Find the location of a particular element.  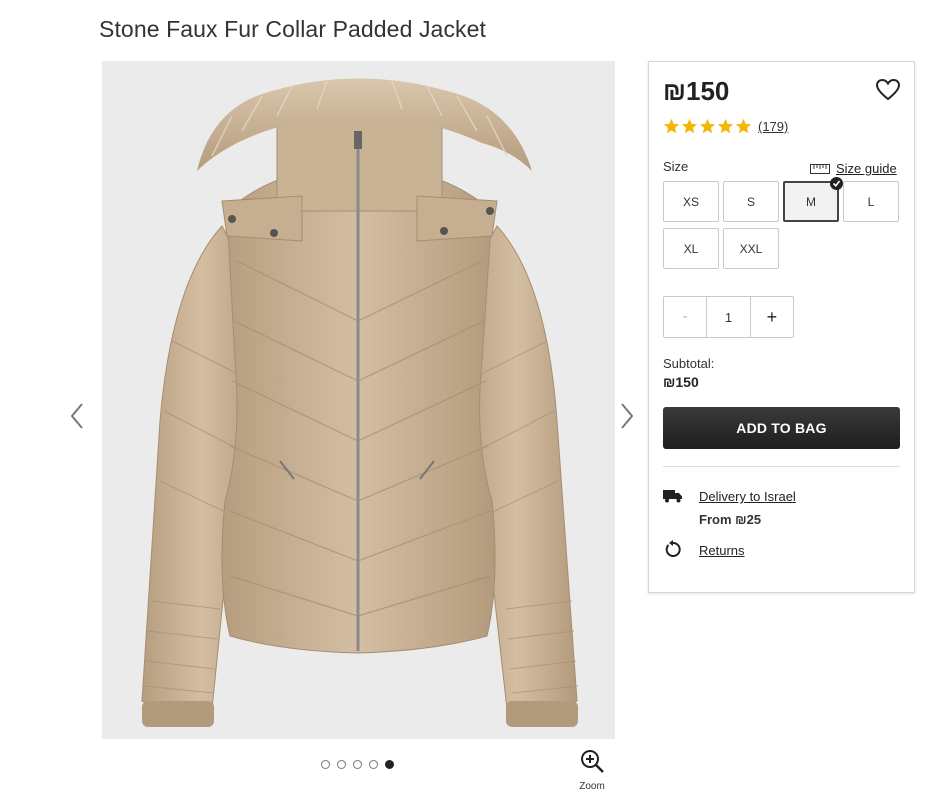

quantity-stepper: - 1 + is located at coordinates (728, 317).